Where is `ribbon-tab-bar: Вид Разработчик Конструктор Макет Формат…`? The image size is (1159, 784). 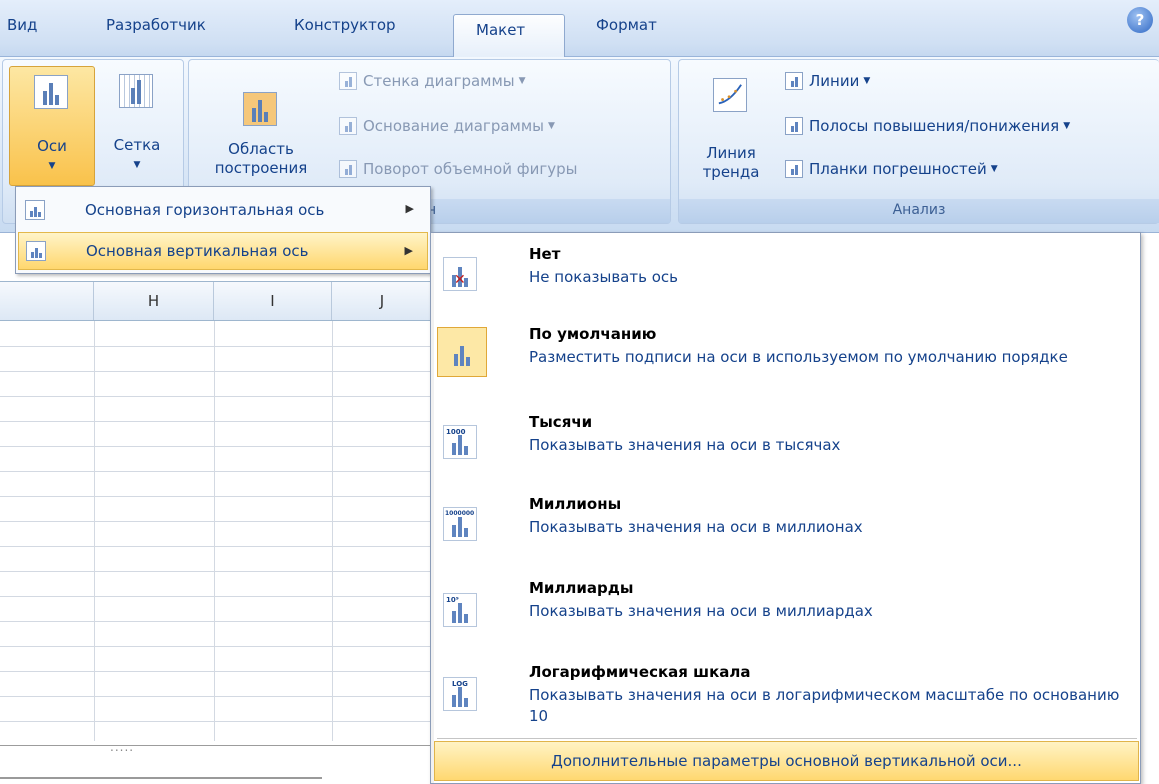 ribbon-tab-bar: Вид Разработчик Конструктор Макет Формат… is located at coordinates (579, 29).